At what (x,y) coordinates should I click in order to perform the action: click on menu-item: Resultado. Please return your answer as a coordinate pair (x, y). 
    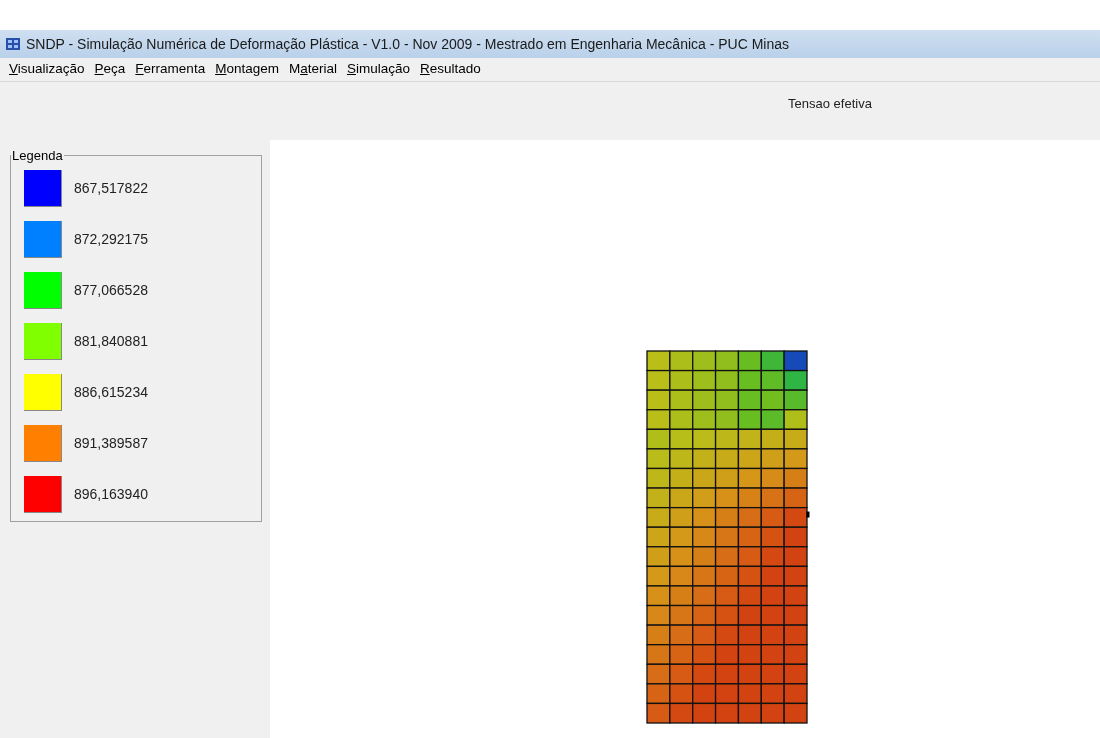
    Looking at the image, I should click on (450, 69).